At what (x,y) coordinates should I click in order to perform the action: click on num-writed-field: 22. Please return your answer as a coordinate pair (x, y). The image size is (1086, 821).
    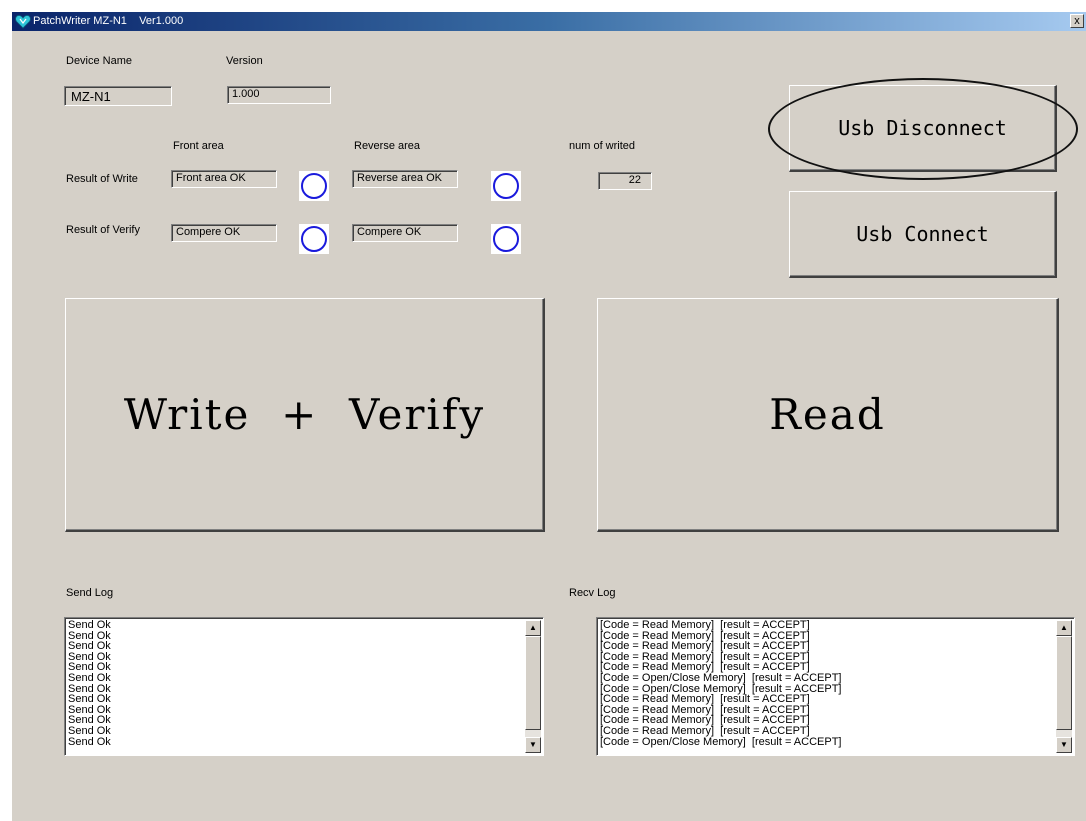
    Looking at the image, I should click on (625, 181).